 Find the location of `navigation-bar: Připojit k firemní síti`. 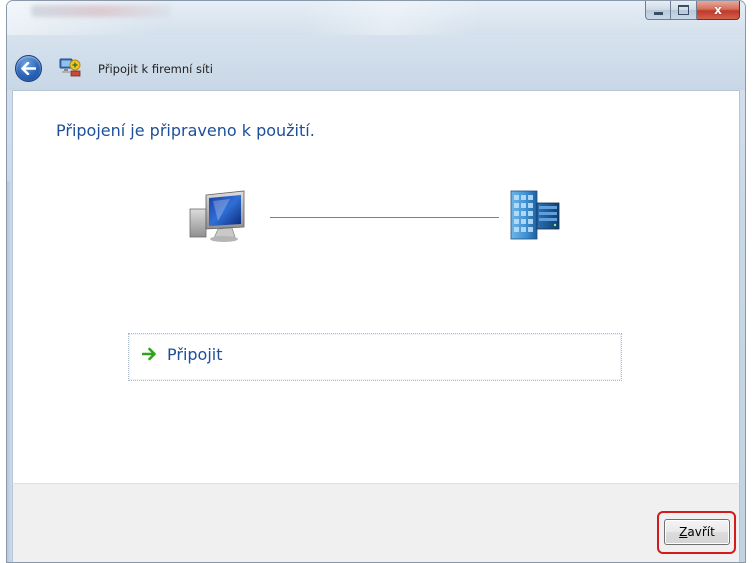

navigation-bar: Připojit k firemní síti is located at coordinates (376, 62).